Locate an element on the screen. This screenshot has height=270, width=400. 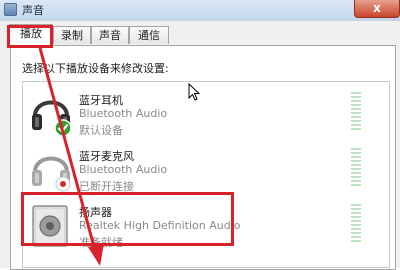
tab-recording: 录制 is located at coordinates (72, 35).